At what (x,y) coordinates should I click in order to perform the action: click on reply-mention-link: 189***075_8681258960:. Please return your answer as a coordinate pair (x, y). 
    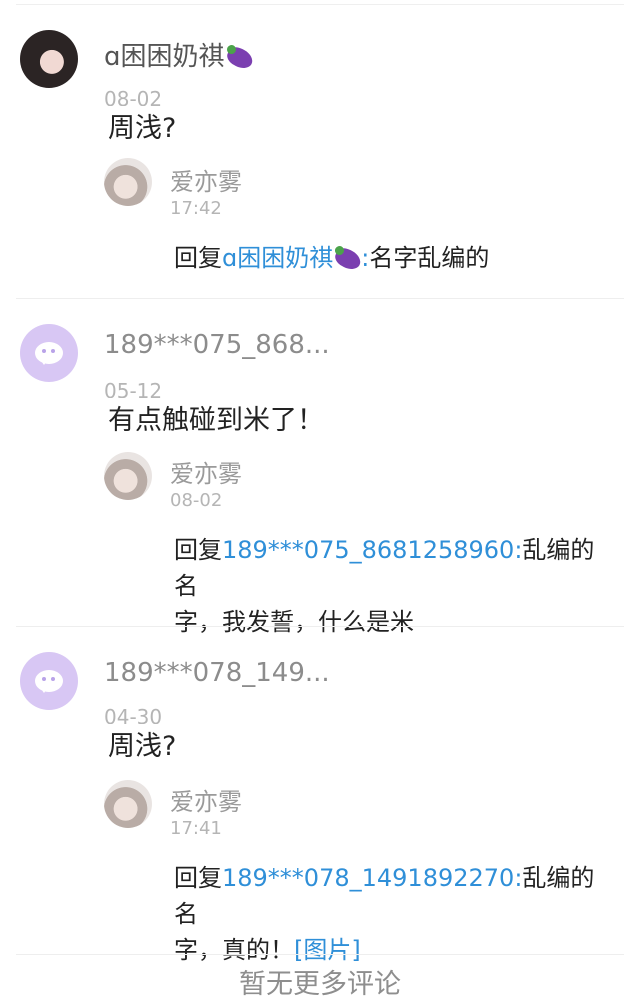
    Looking at the image, I should click on (372, 550).